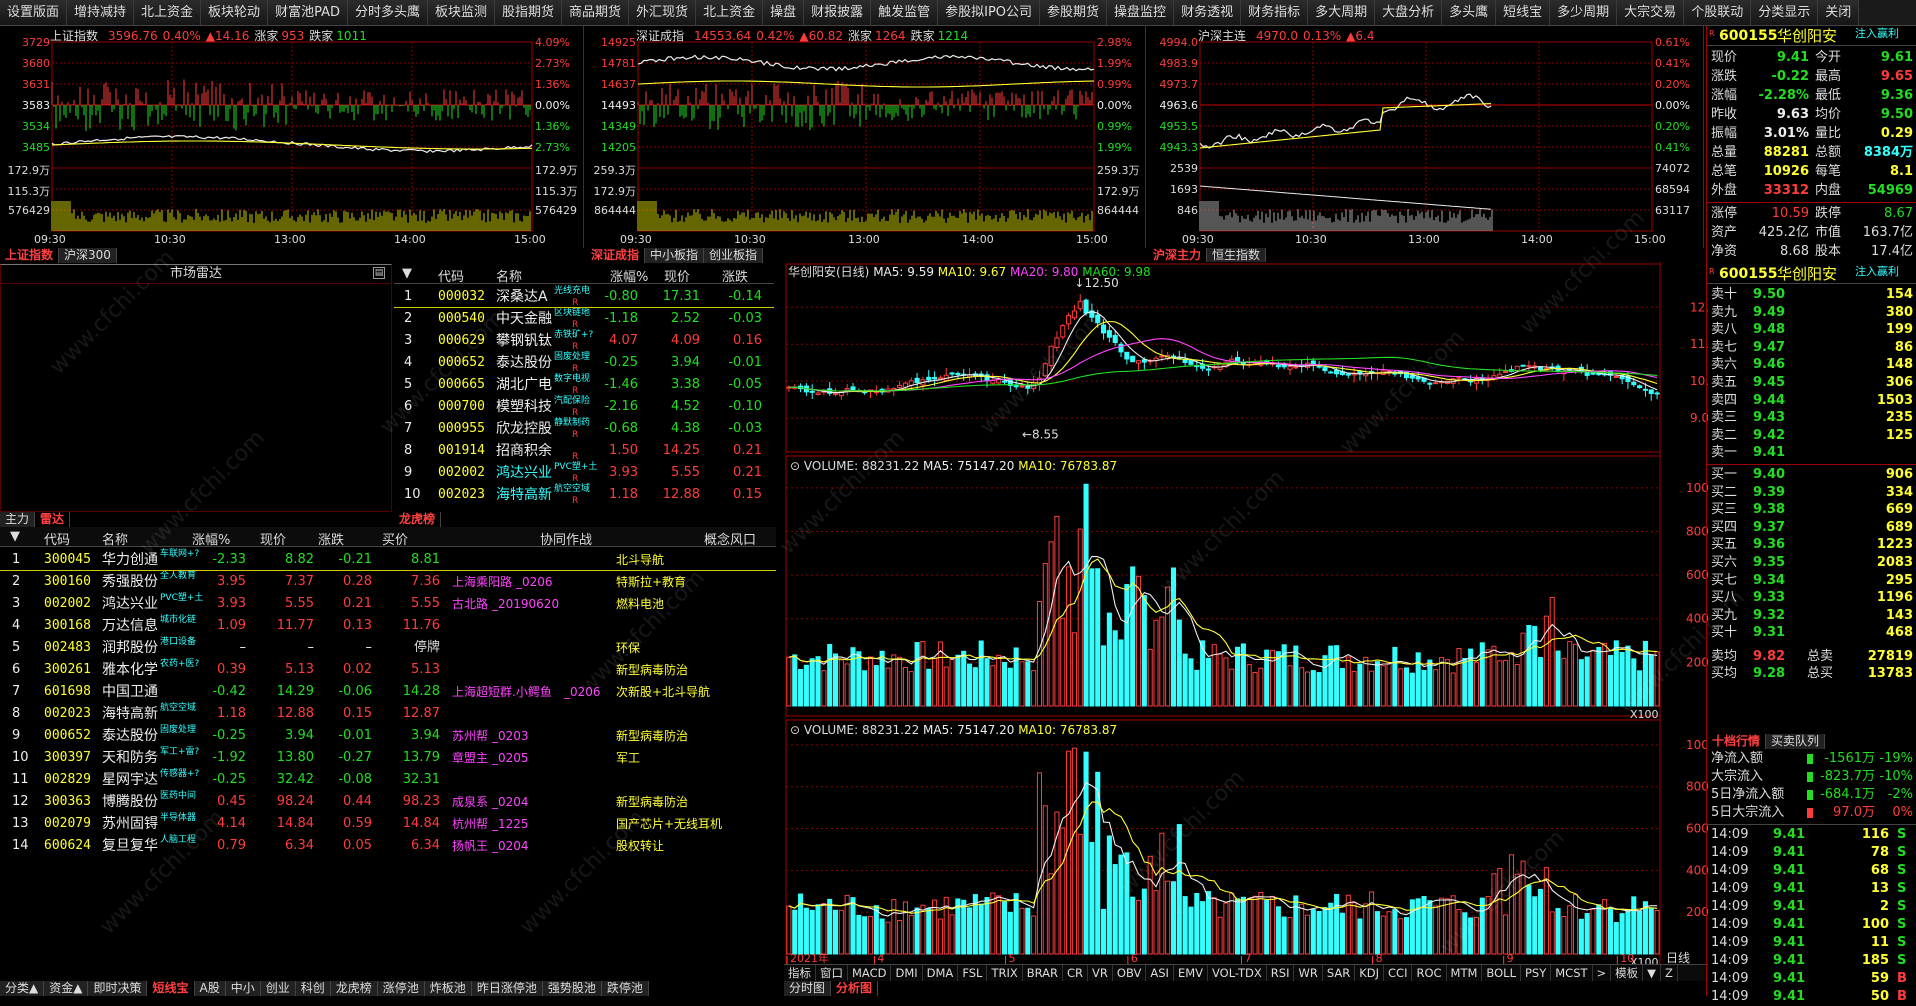  I want to click on watch-row: 4 300168 万达信息 城市化链 1.09 11.77 0.13 11.76, so click(388, 626).